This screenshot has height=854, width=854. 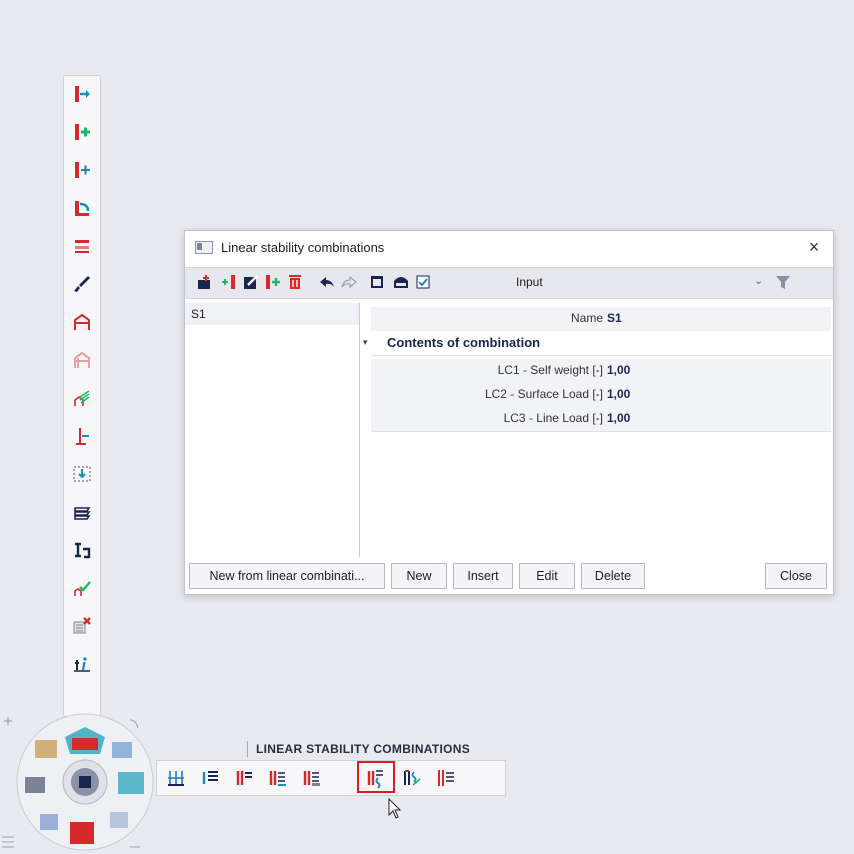 I want to click on property-label: LC3 - Line Load [-], so click(x=553, y=418).